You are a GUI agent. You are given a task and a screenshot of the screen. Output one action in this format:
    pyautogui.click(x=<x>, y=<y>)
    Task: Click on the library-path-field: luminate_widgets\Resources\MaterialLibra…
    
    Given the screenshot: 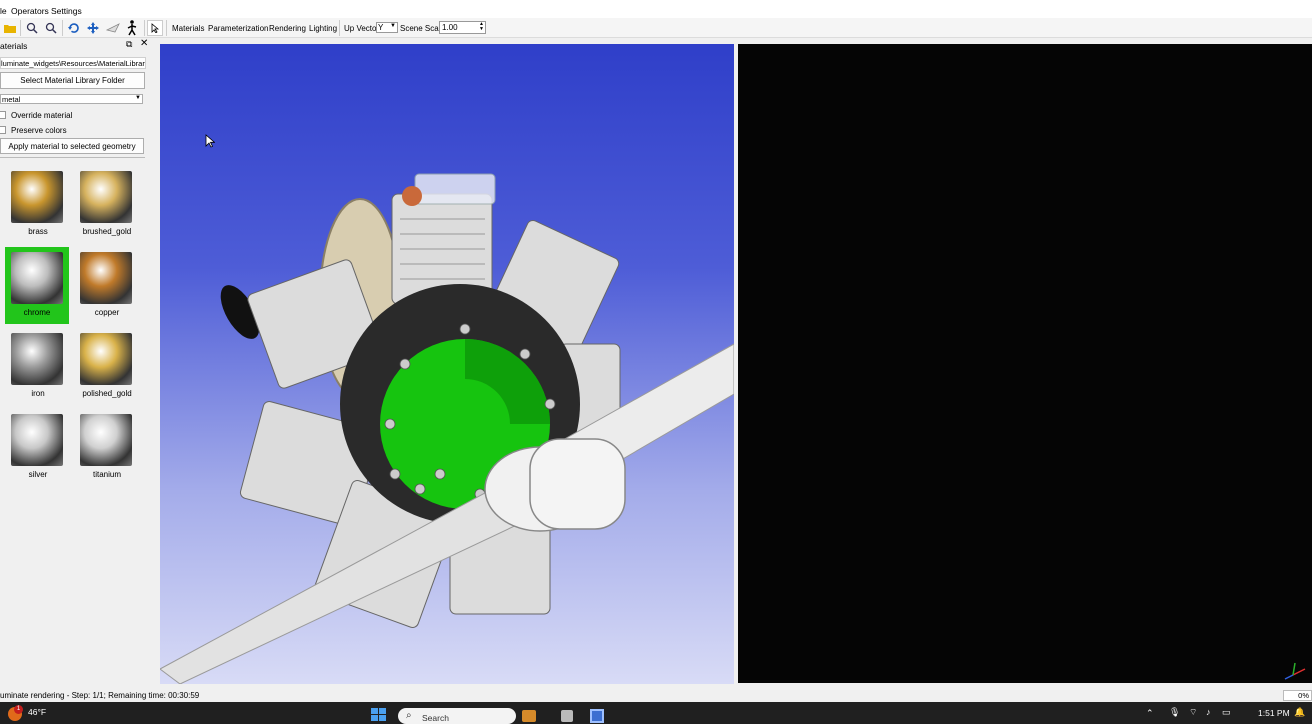 What is the action you would take?
    pyautogui.click(x=73, y=63)
    